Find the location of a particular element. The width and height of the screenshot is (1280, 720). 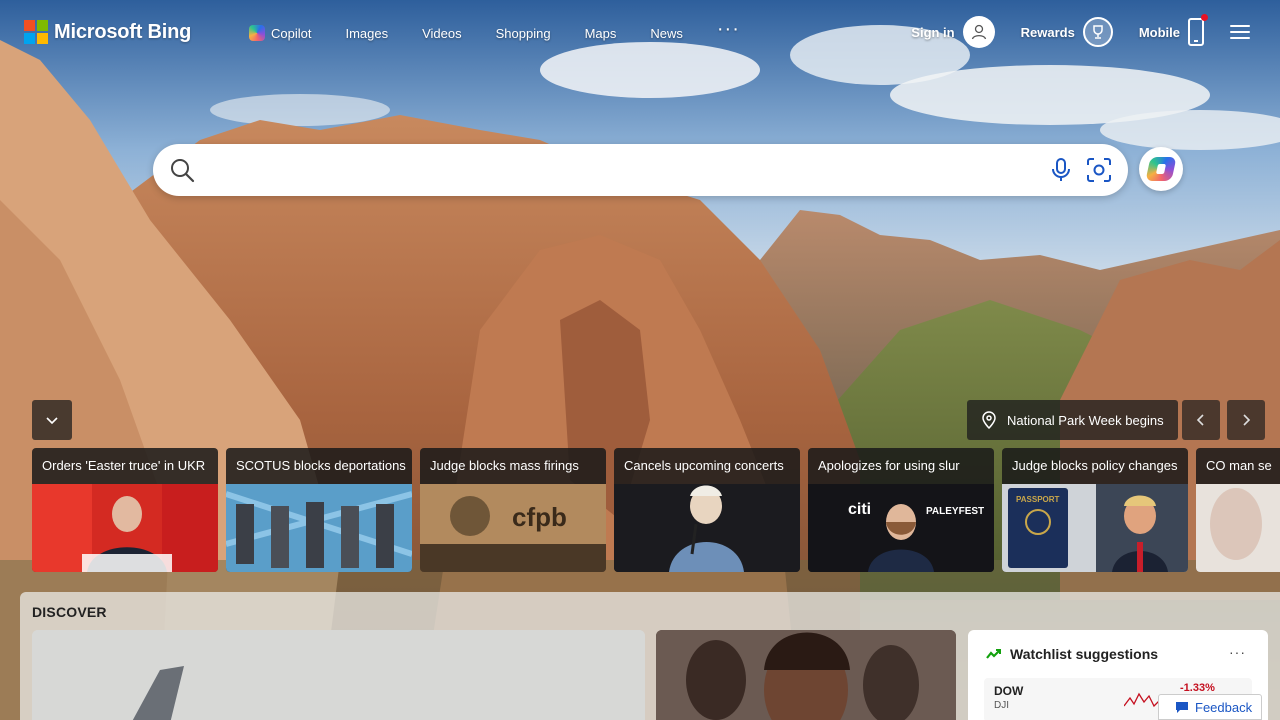

next-image-button is located at coordinates (1246, 420).